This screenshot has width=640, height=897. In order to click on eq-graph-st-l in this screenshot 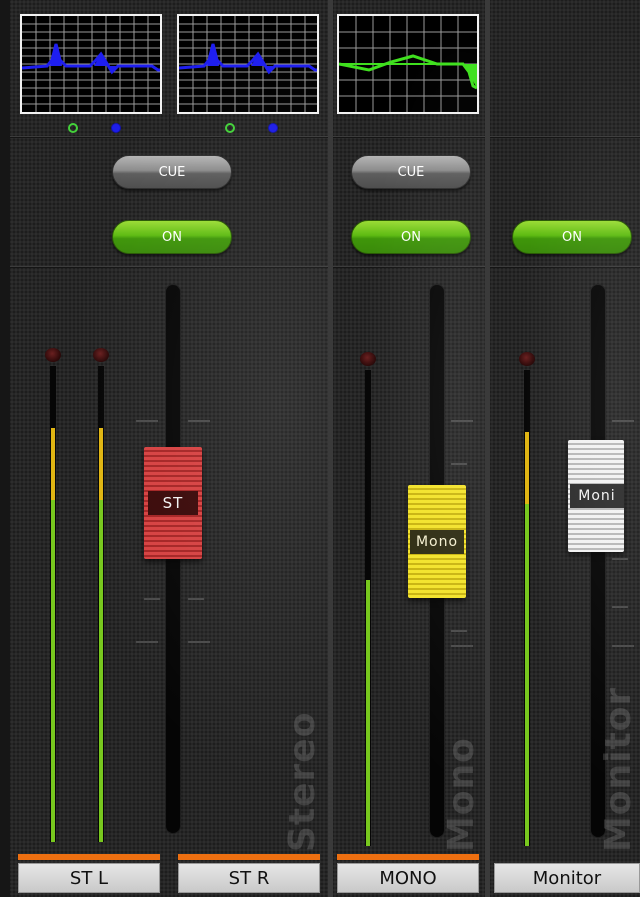, I will do `click(91, 64)`.